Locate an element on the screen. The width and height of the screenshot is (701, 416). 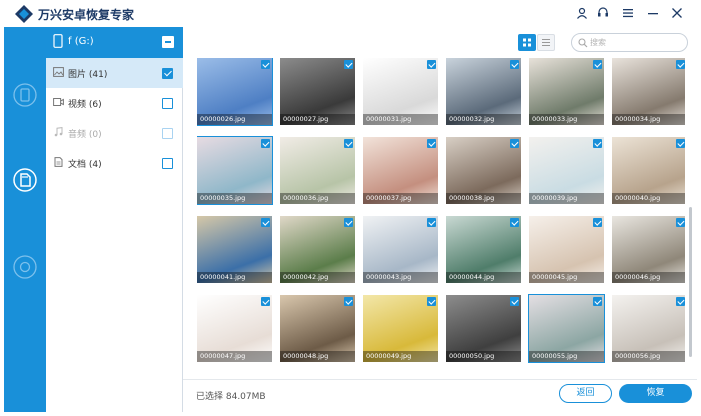
user-icon is located at coordinates (582, 13).